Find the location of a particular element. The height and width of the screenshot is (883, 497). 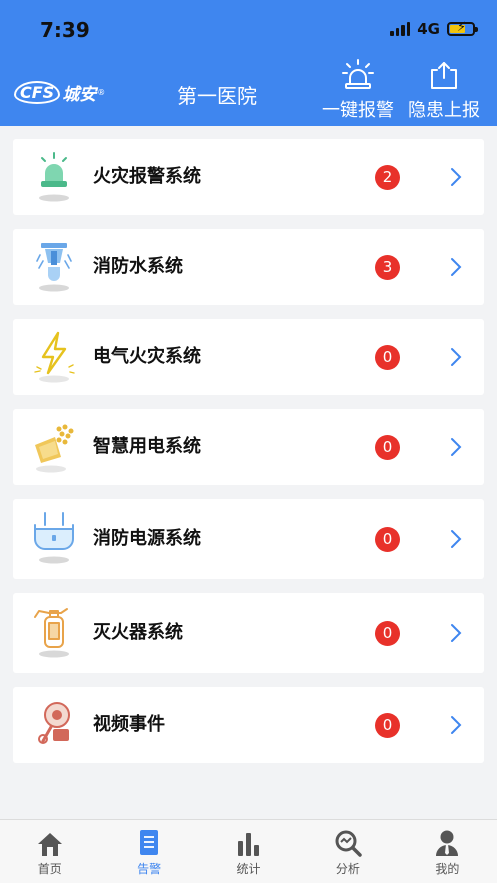

tab-profile: 我的 is located at coordinates (447, 851).